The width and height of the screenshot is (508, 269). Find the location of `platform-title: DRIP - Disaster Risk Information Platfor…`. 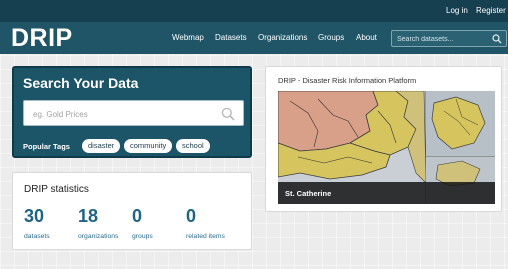

platform-title: DRIP - Disaster Risk Information Platfor… is located at coordinates (347, 80).